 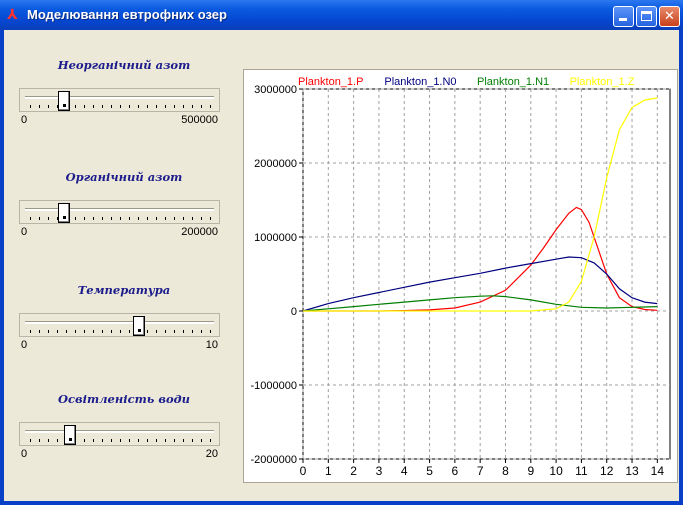 I want to click on y-tick-label: 0, so click(x=294, y=312).